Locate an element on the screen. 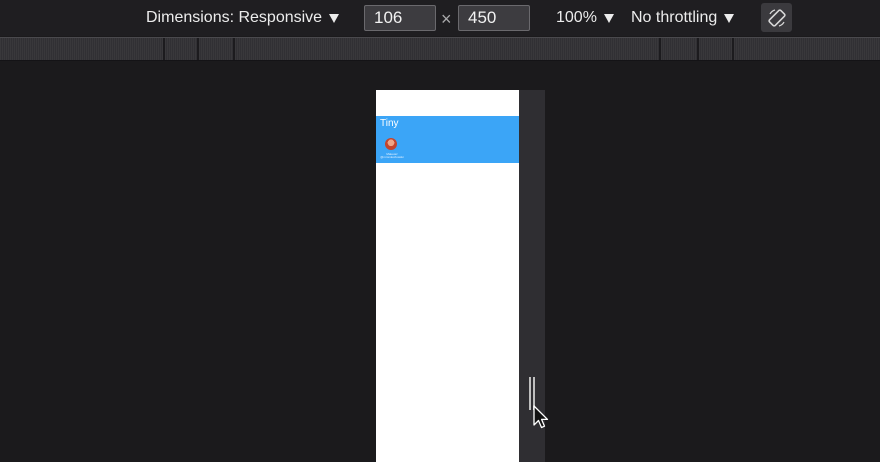 The width and height of the screenshot is (880, 462). zoom-dropdown: 100% is located at coordinates (585, 18).